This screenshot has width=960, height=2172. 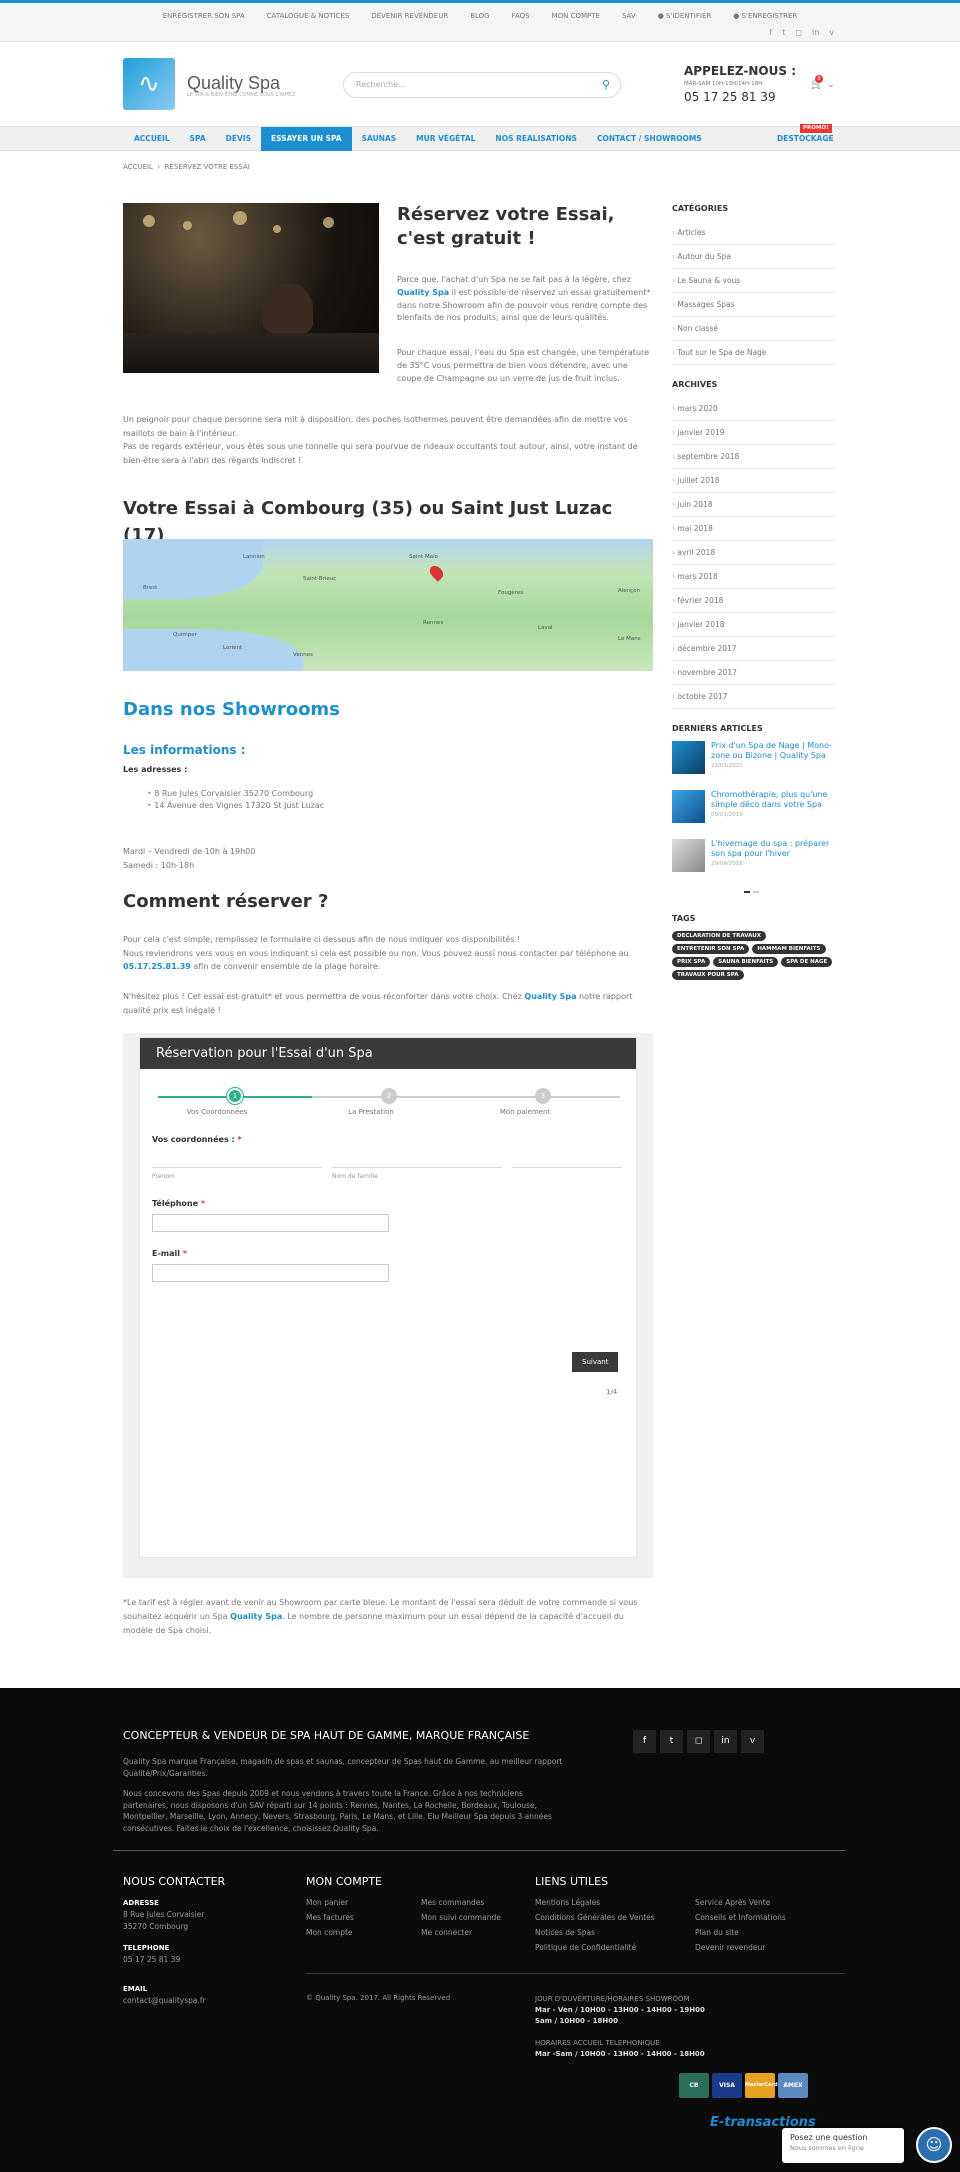 I want to click on footer-link: Mes factures, so click(x=330, y=1917).